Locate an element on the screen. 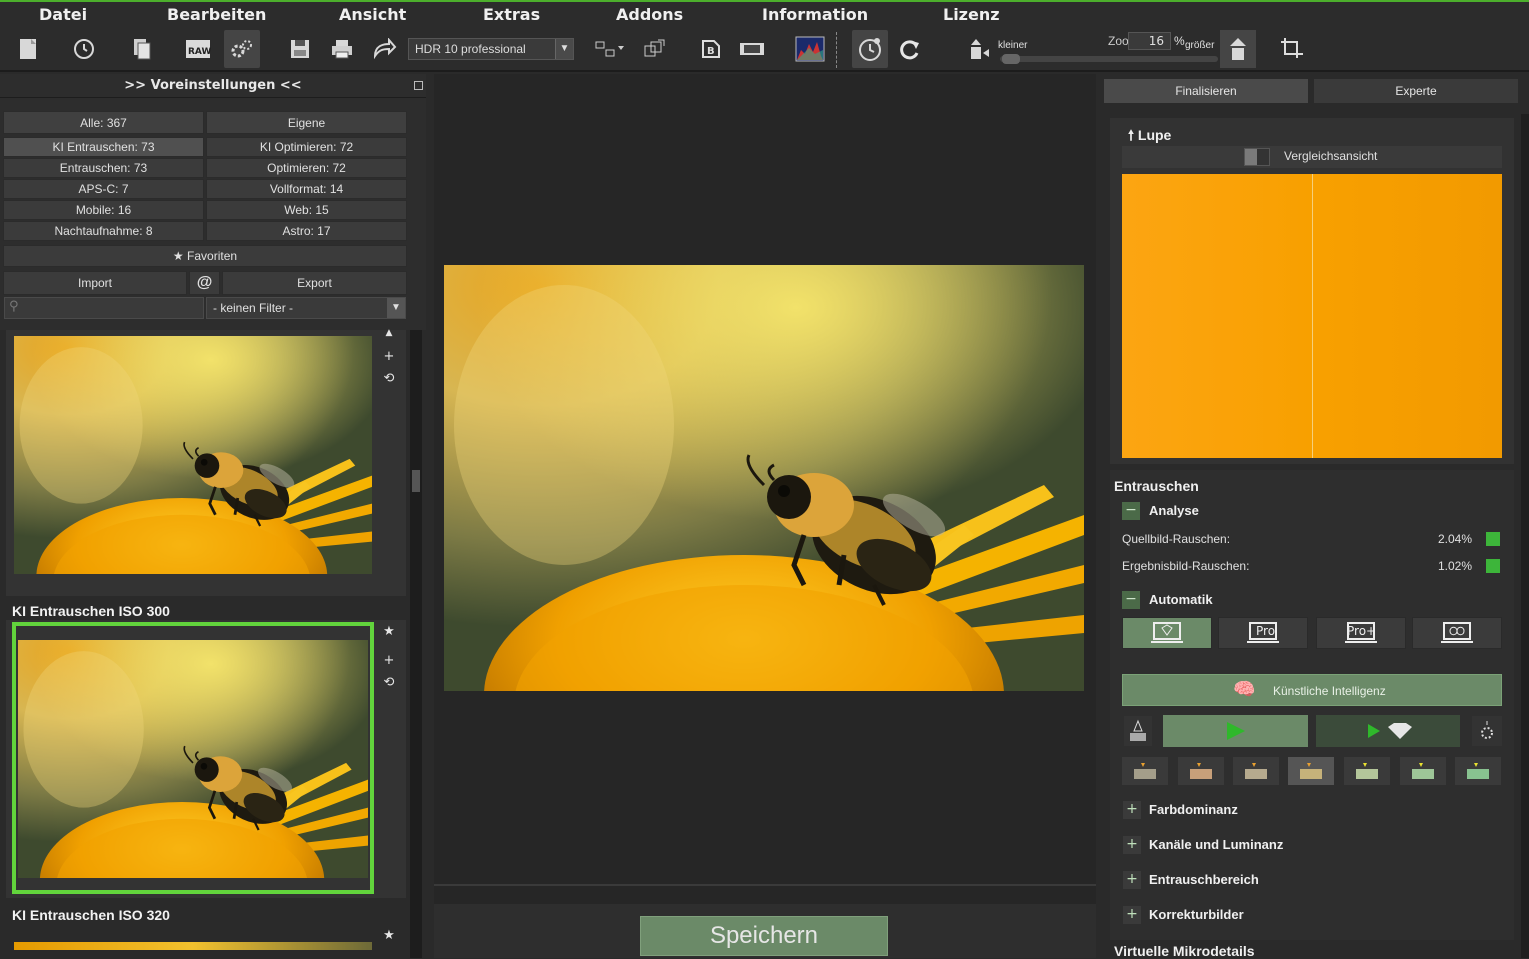  entrauschbereich-title: Entrauschbereich is located at coordinates (1204, 879).